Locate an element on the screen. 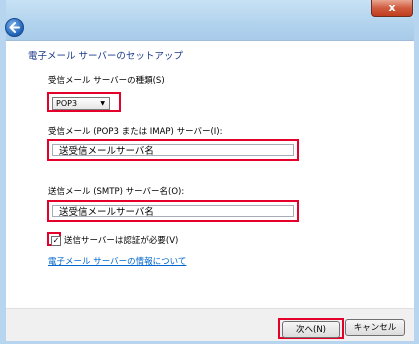  outgoing-server-label: 送信メール (SMTP) サーバー名(O): is located at coordinates (116, 192).